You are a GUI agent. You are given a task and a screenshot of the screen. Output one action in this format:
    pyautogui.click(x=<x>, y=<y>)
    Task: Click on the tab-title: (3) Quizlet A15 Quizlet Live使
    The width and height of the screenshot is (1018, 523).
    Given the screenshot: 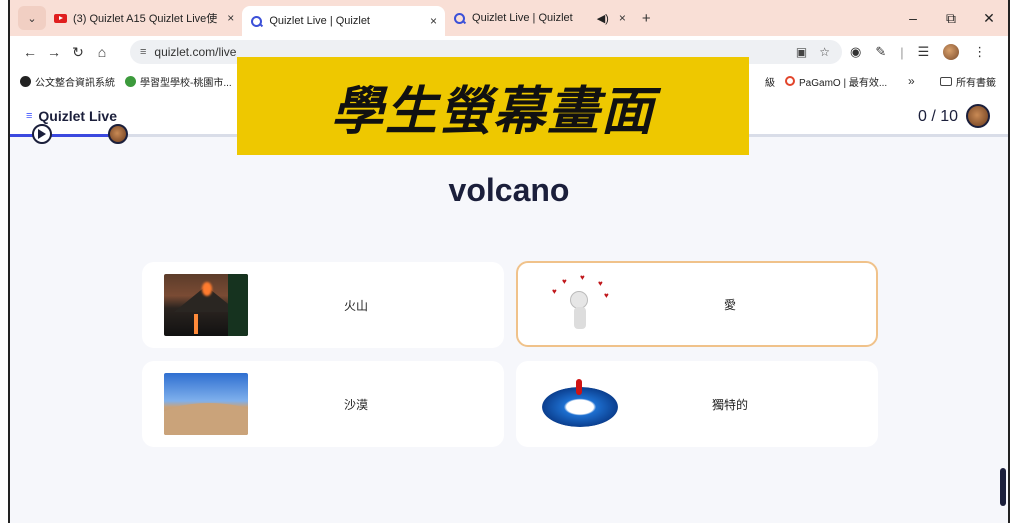 What is the action you would take?
    pyautogui.click(x=145, y=19)
    